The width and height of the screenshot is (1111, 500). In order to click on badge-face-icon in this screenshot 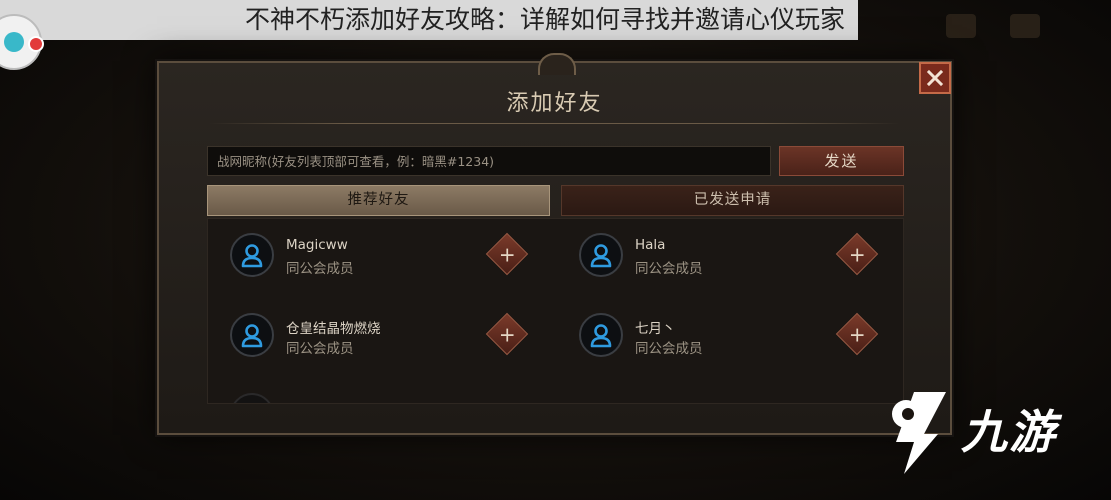, I will do `click(14, 42)`.